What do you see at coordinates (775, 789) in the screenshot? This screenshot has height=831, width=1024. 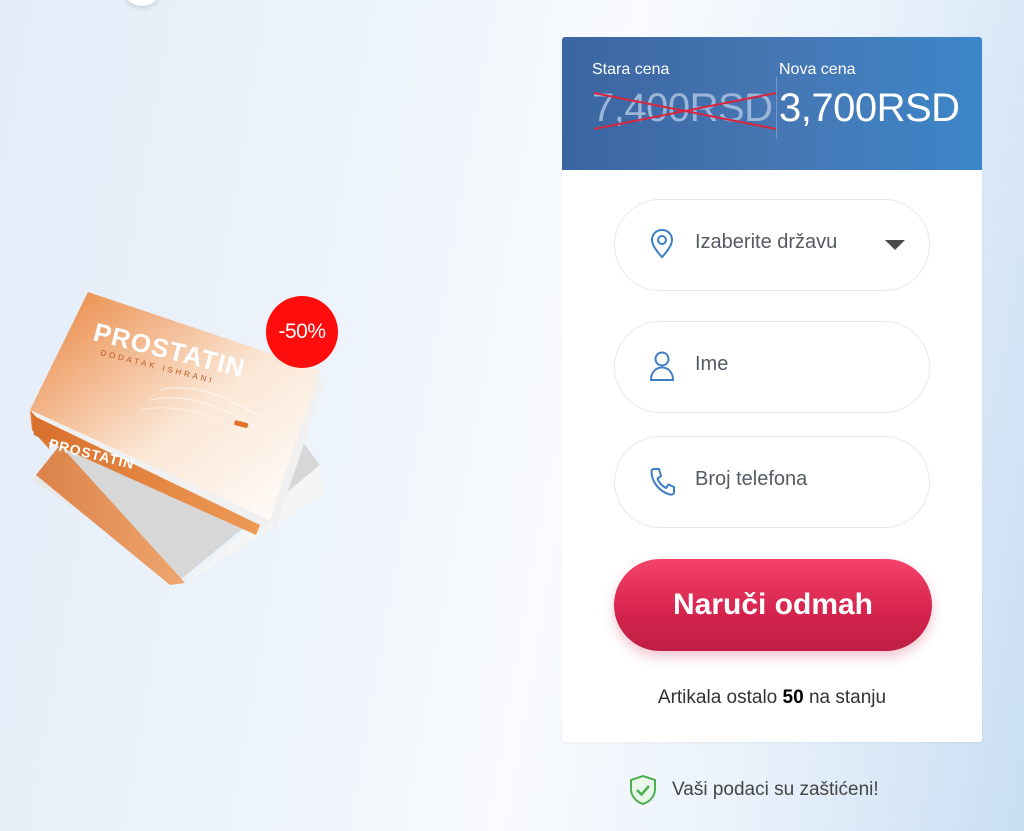 I see `secure-notice-text: Vaši podaci su zaštićeni!` at bounding box center [775, 789].